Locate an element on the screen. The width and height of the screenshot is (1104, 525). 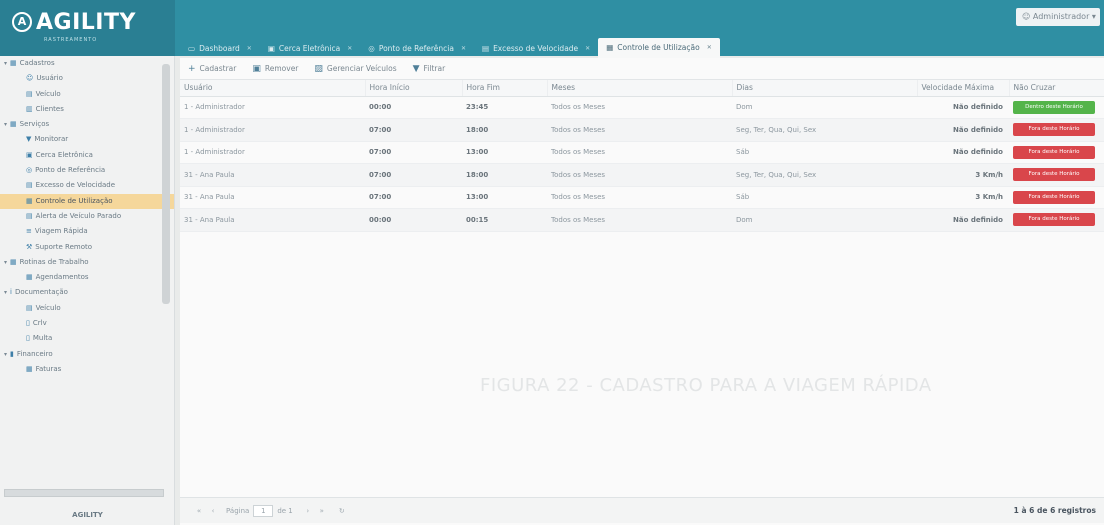
cell-fim: 13:00 is located at coordinates (504, 152).